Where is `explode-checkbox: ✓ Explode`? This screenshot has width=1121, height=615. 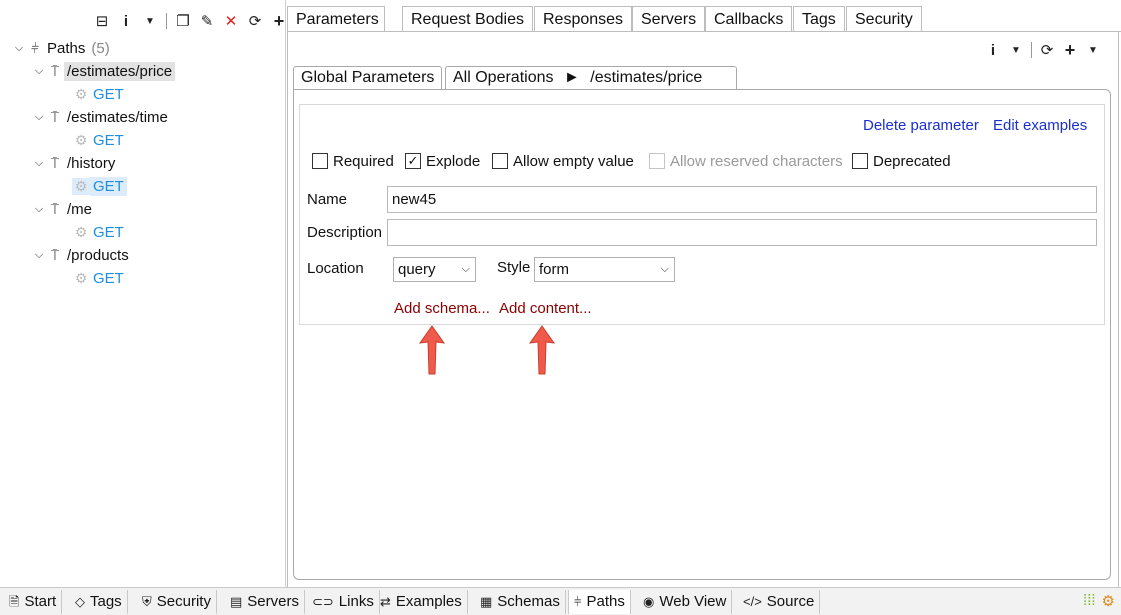
explode-checkbox: ✓ Explode is located at coordinates (442, 161).